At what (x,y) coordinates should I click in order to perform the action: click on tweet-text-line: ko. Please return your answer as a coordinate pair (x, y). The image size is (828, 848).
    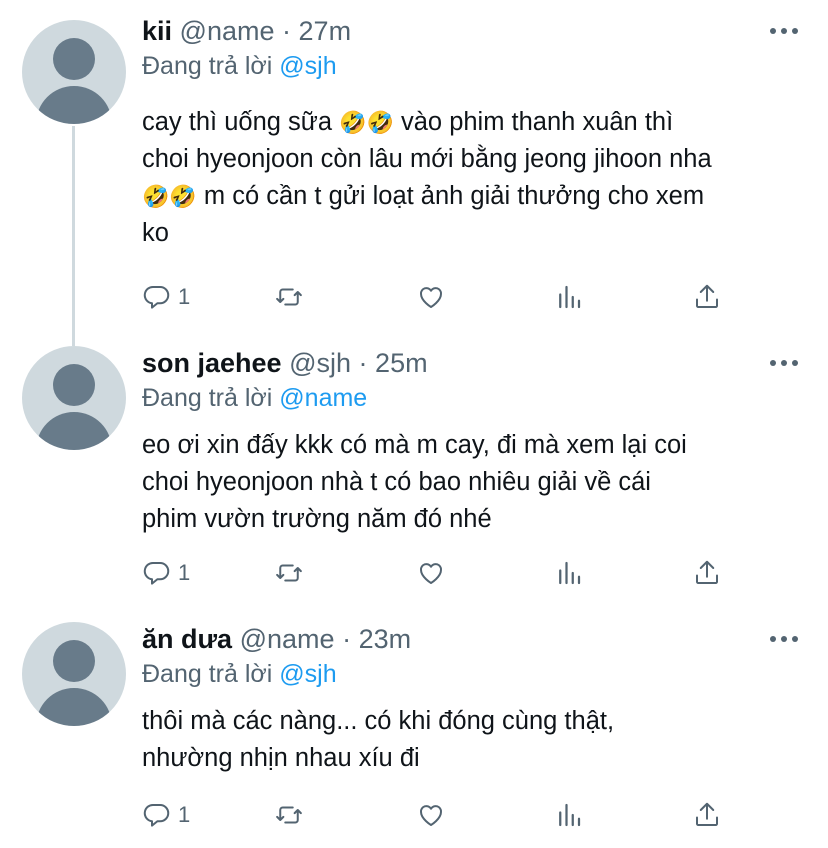
    Looking at the image, I should click on (482, 233).